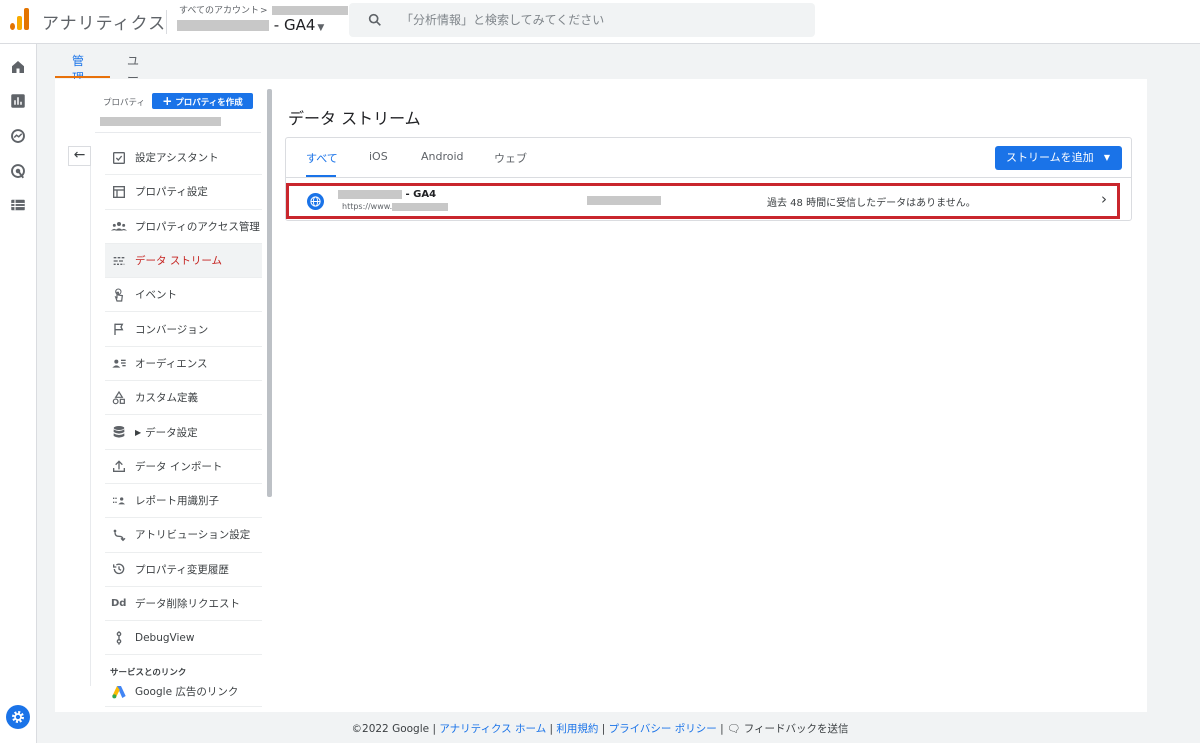 The image size is (1200, 743). I want to click on search-input, so click(601, 20).